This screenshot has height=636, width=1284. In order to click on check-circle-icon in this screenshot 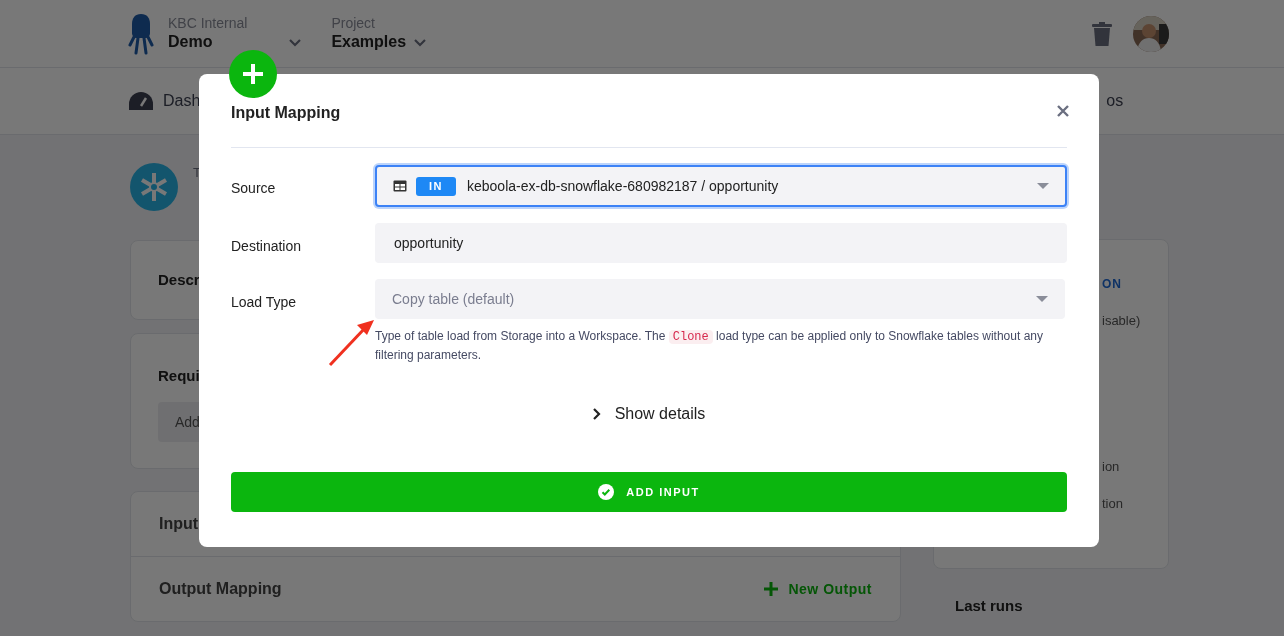, I will do `click(606, 492)`.